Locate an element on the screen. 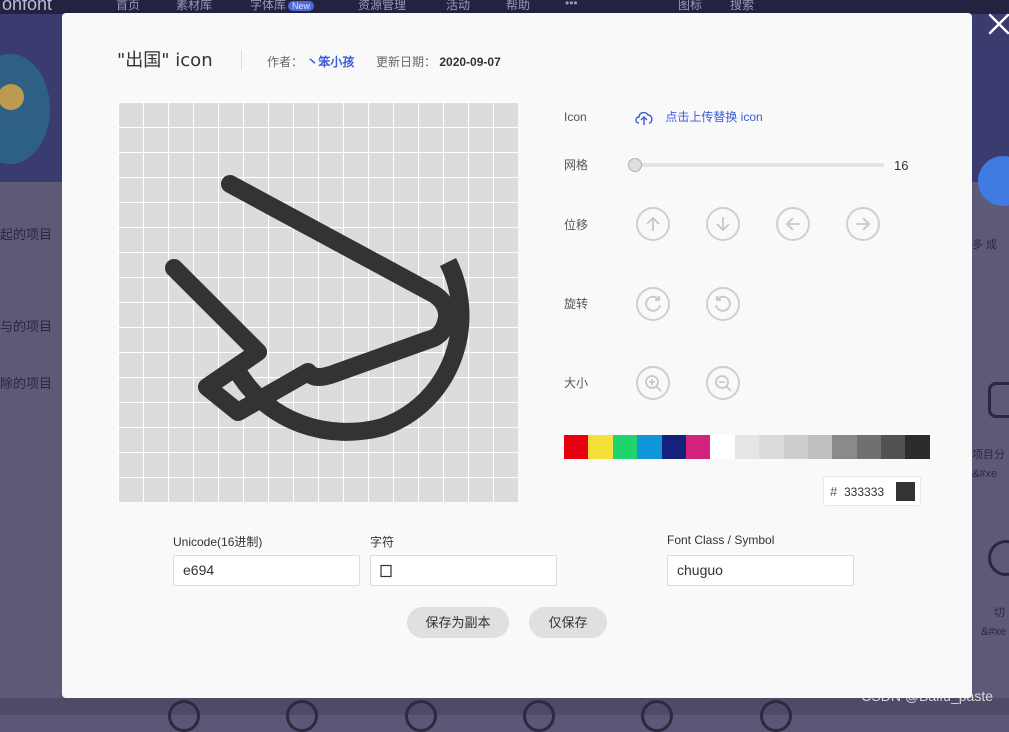 Image resolution: width=1009 pixels, height=732 pixels. arrow-down-icon is located at coordinates (723, 224).